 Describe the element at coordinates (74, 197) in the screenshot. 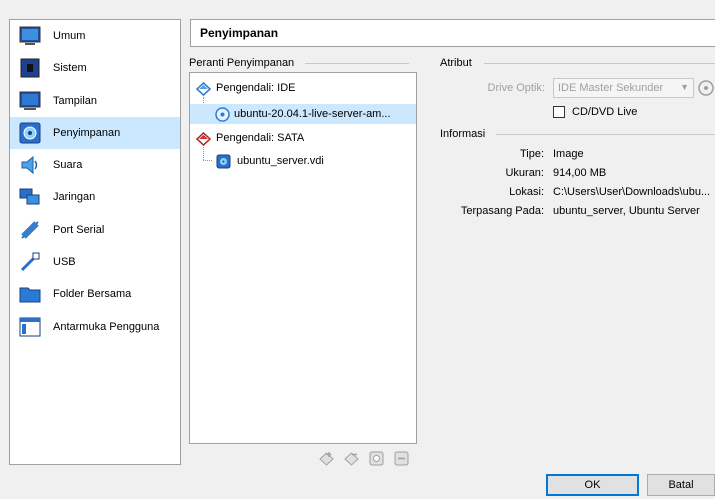

I see `sidebar-item-label: Jaringan` at that location.